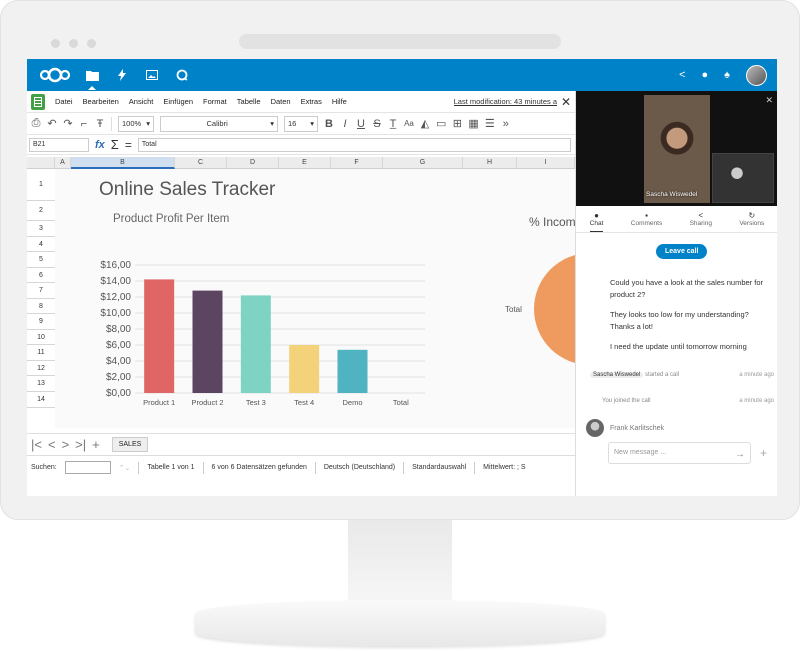  I want to click on row-header: 8, so click(41, 306).